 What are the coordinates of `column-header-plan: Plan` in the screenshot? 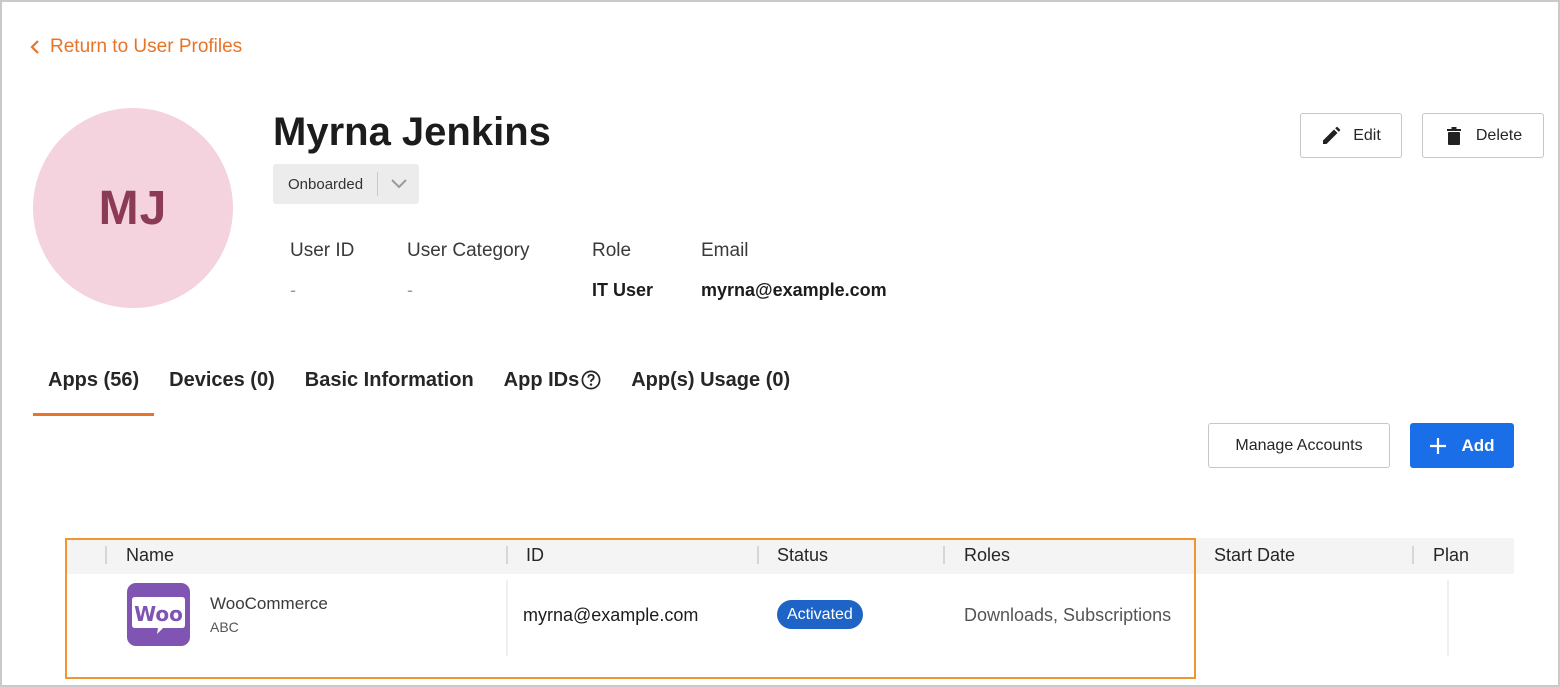 It's located at (1451, 556).